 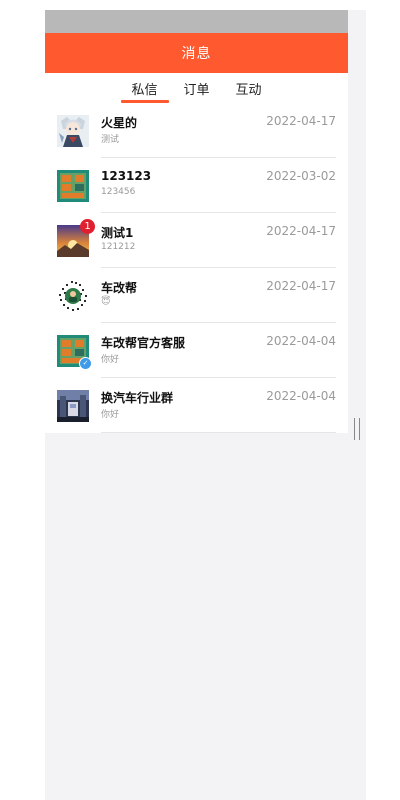 I want to click on avatar: ✓, so click(x=74, y=352).